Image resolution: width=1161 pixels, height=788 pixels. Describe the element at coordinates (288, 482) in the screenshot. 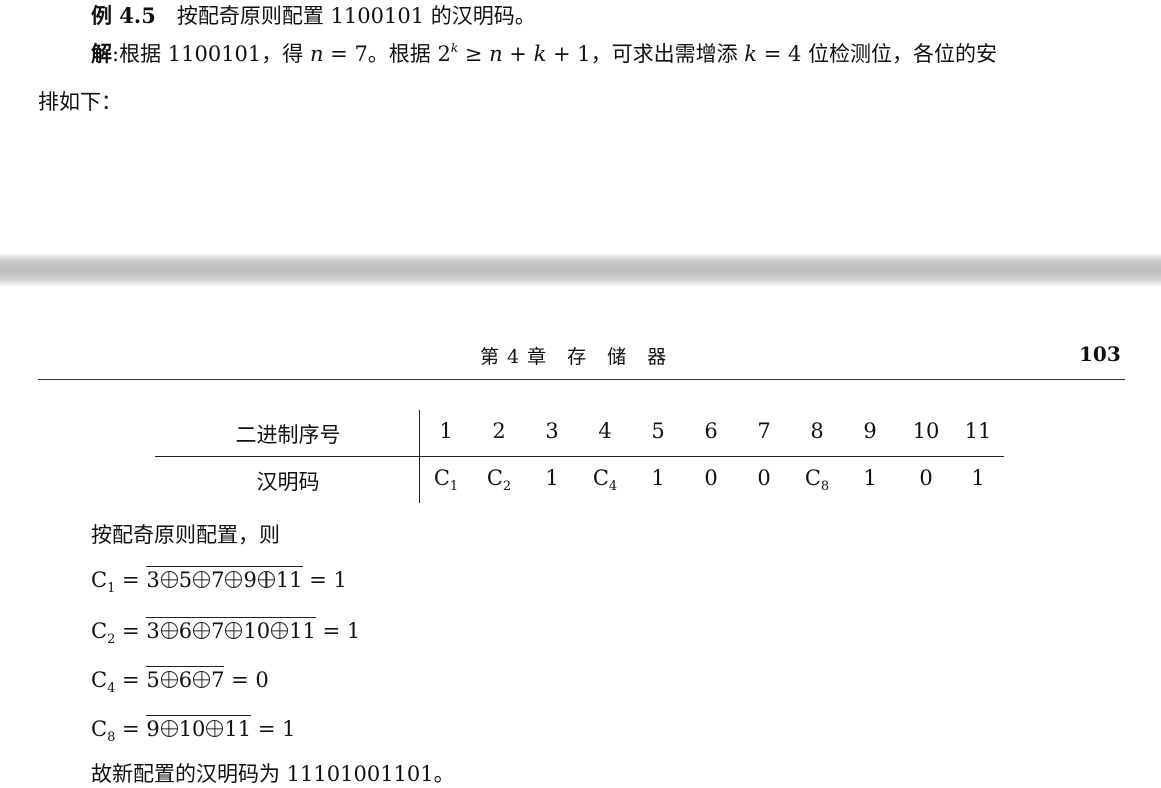

I see `table-row-label-code: 汉明码` at that location.